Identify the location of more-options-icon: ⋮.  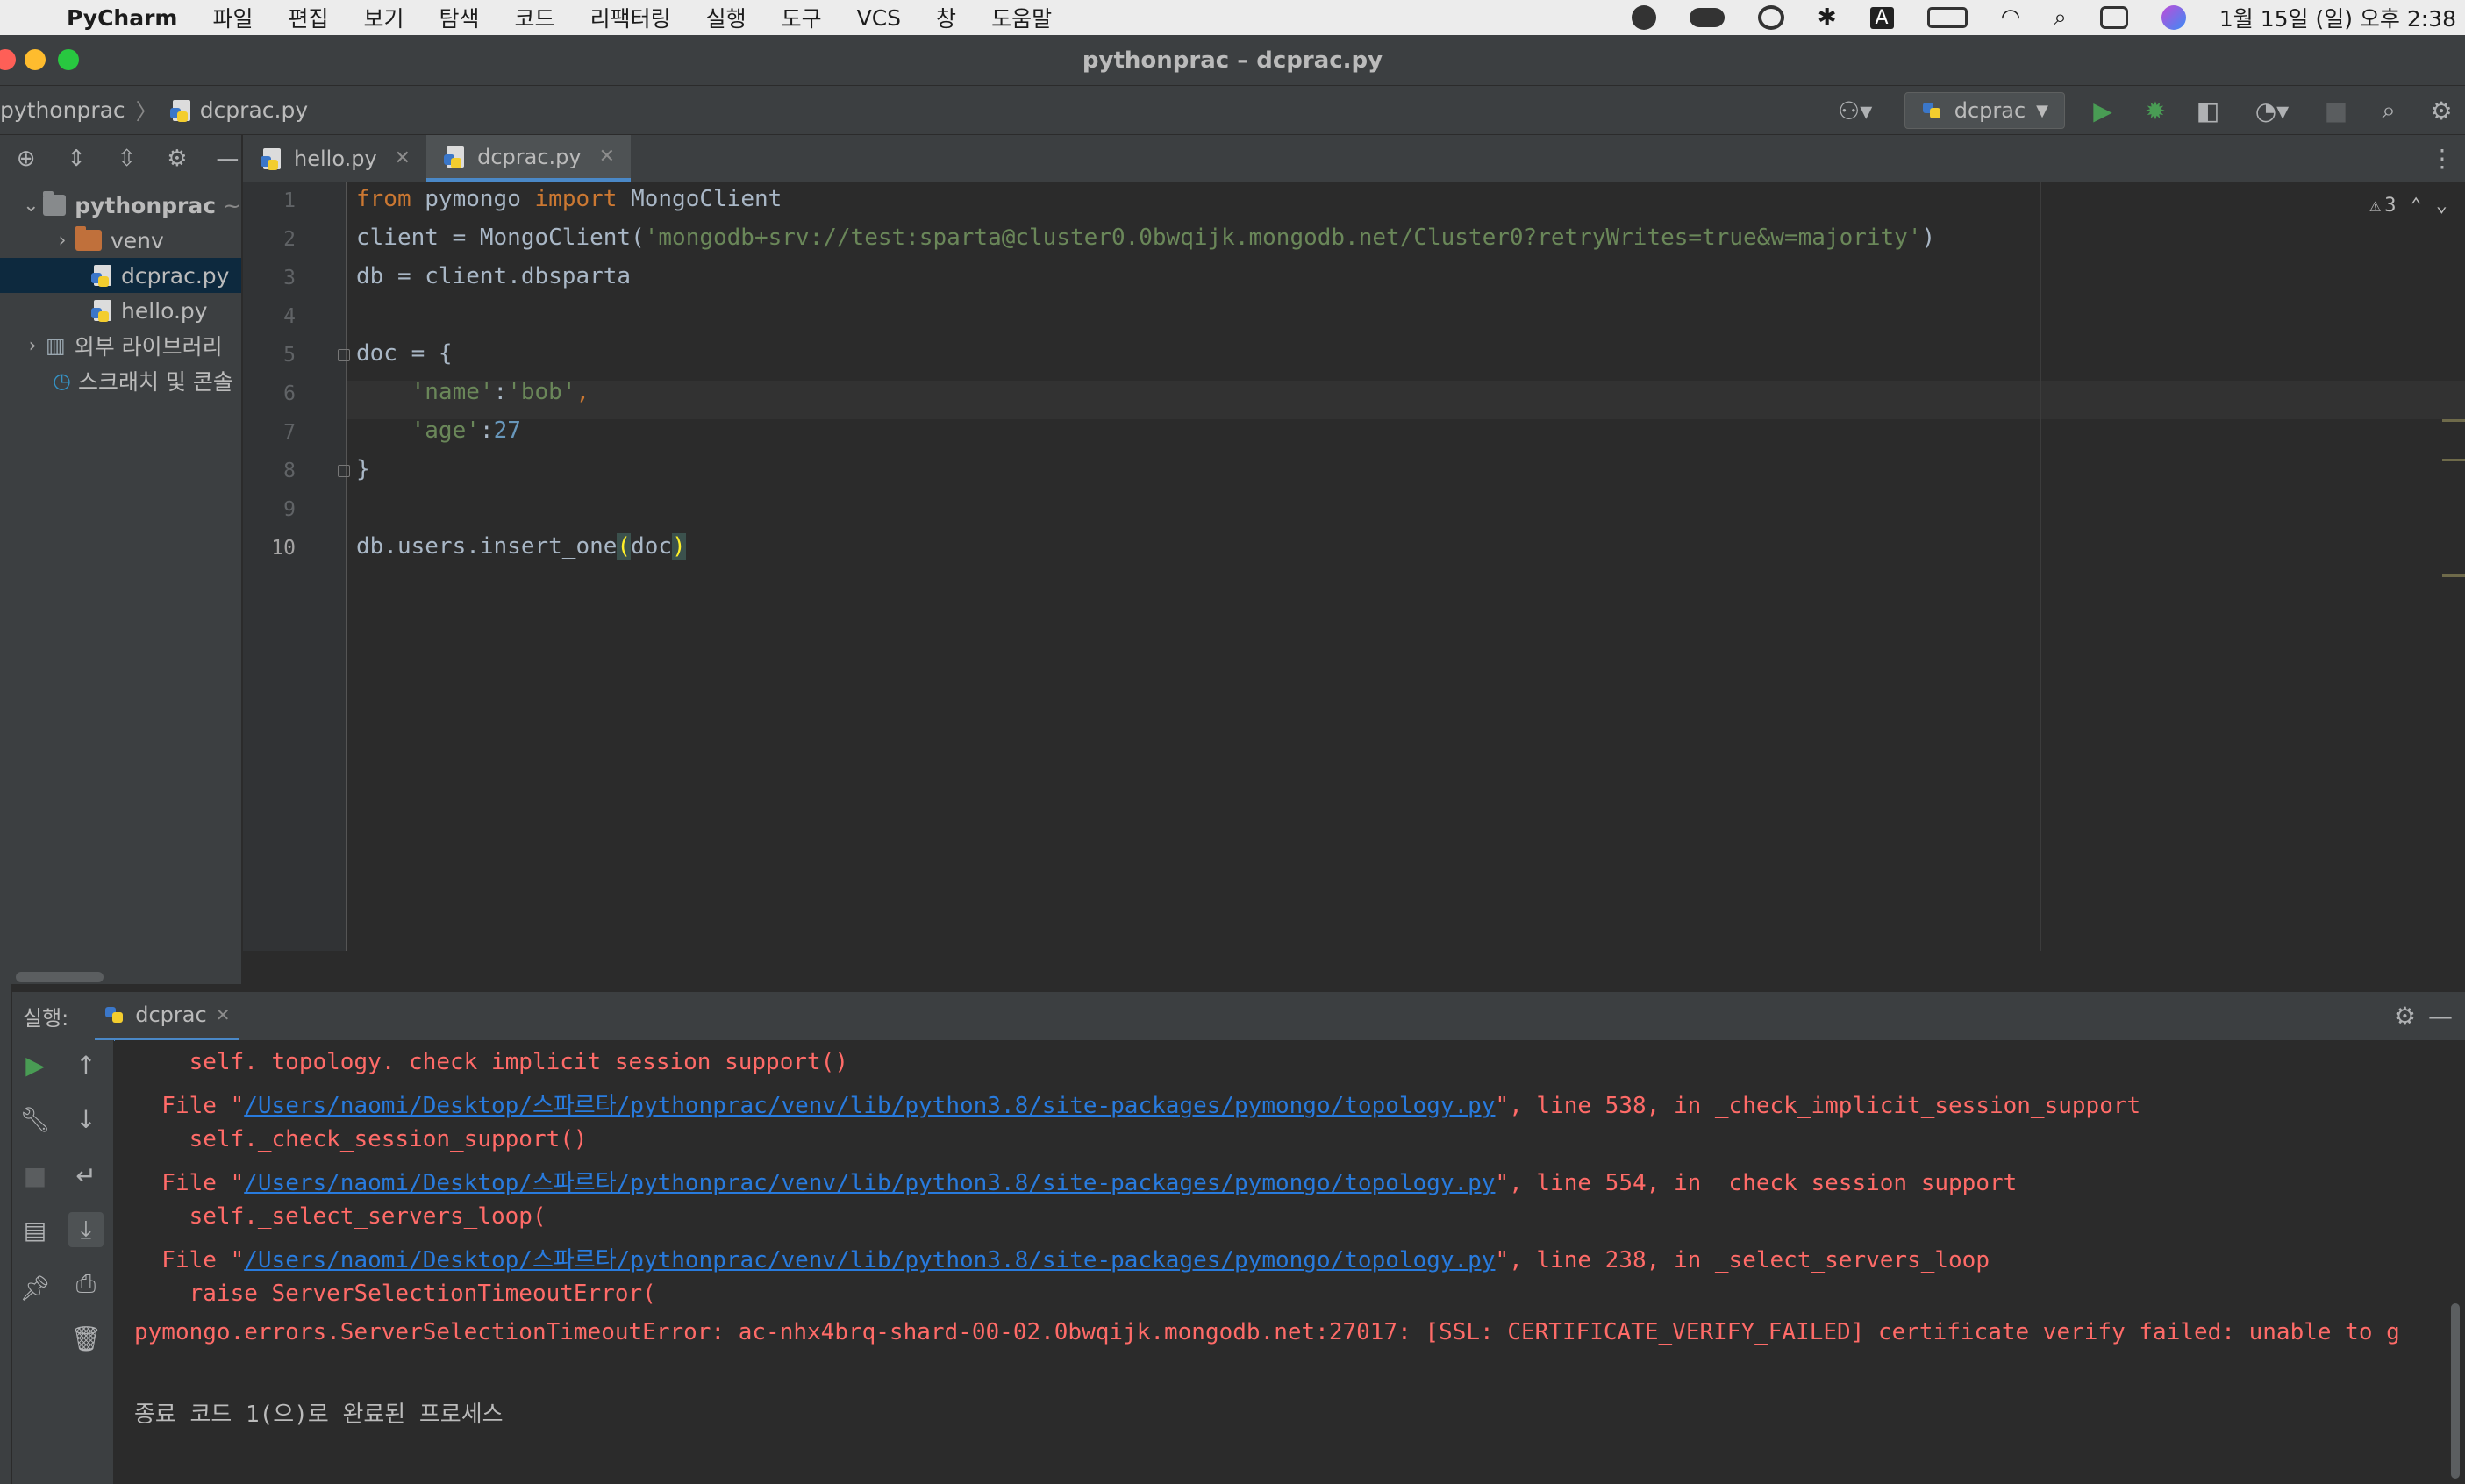
(2442, 159).